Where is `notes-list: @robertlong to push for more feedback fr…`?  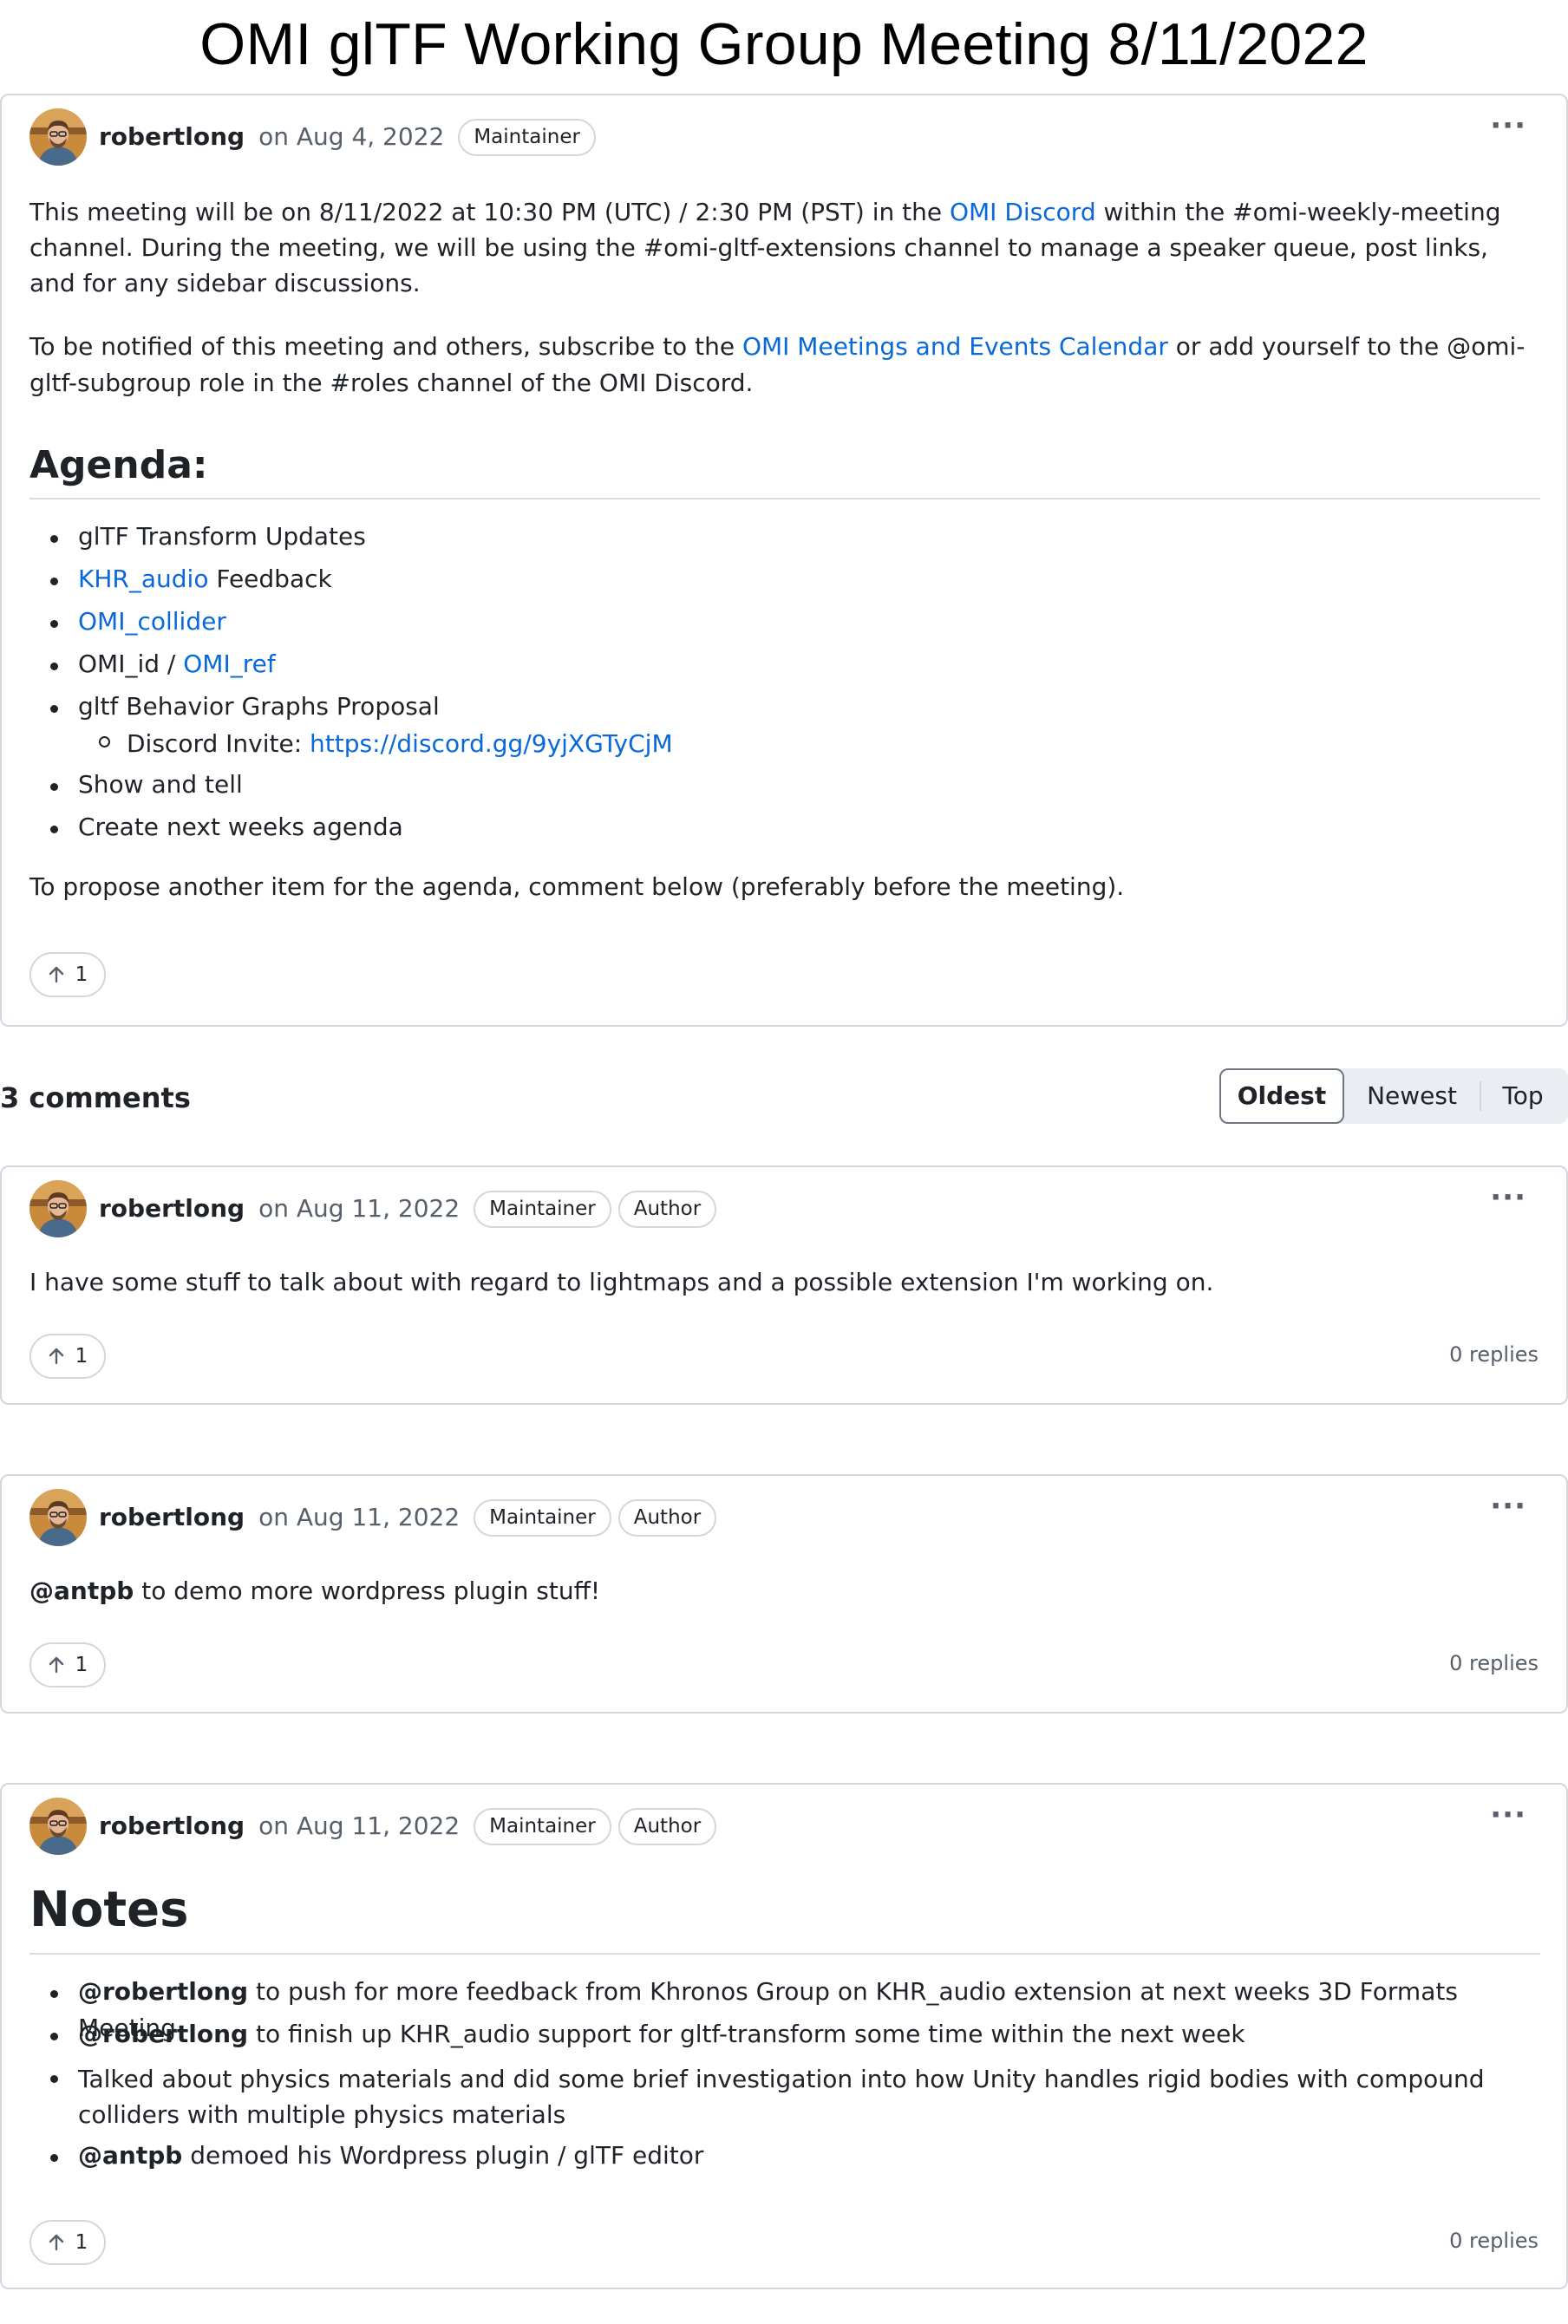 notes-list: @robertlong to push for more feedback fr… is located at coordinates (784, 2077).